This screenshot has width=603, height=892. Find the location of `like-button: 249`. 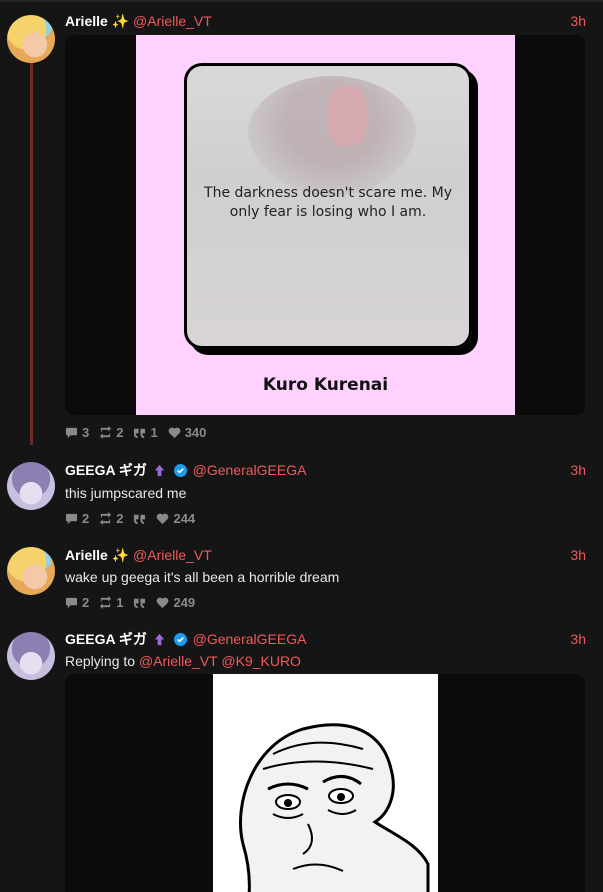

like-button: 249 is located at coordinates (175, 602).